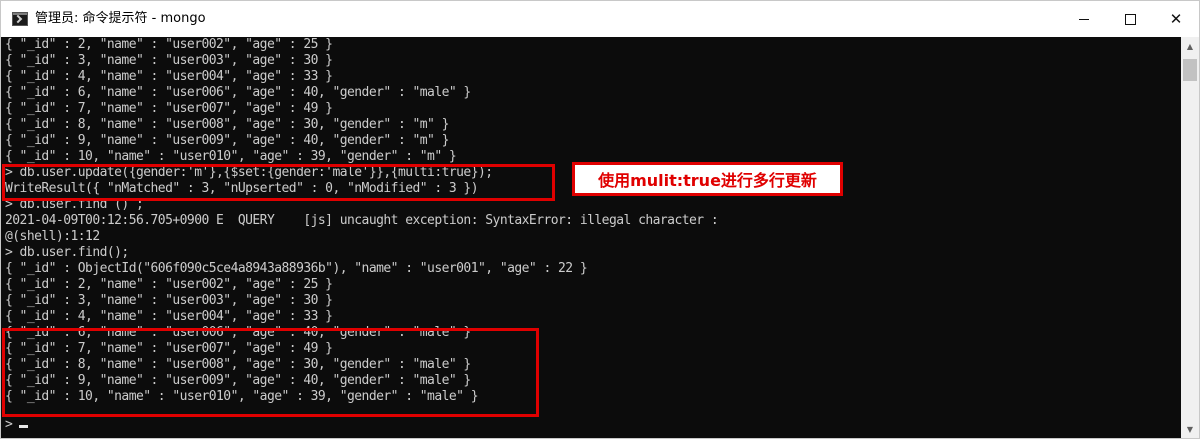 Image resolution: width=1200 pixels, height=439 pixels. Describe the element at coordinates (1190, 70) in the screenshot. I see `scroll-thumb` at that location.